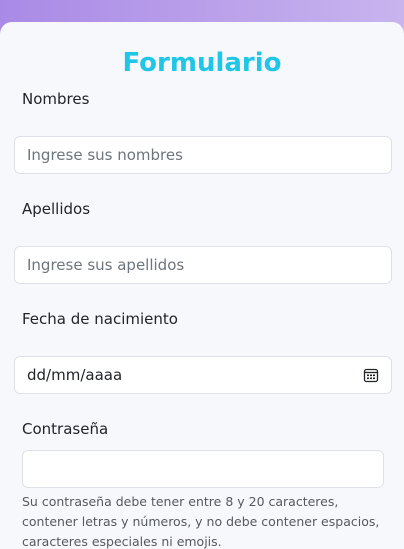 Image resolution: width=404 pixels, height=549 pixels. Describe the element at coordinates (202, 63) in the screenshot. I see `form-title: Formulario` at that location.